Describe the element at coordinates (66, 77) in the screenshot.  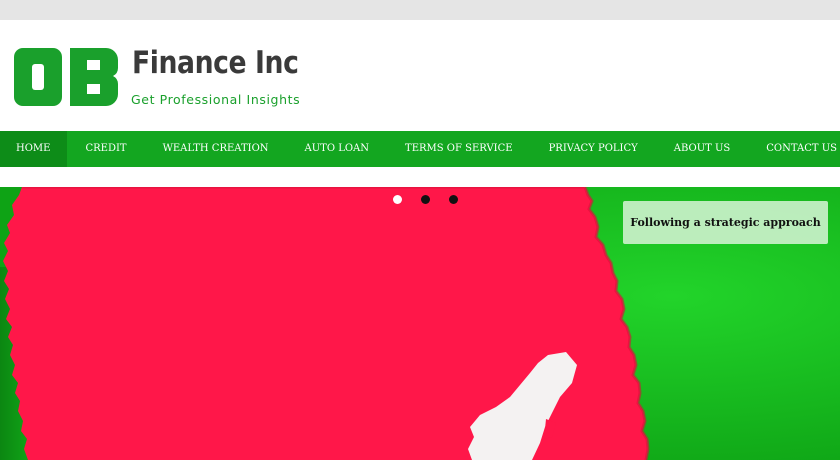
I see `ob-logo-mark` at that location.